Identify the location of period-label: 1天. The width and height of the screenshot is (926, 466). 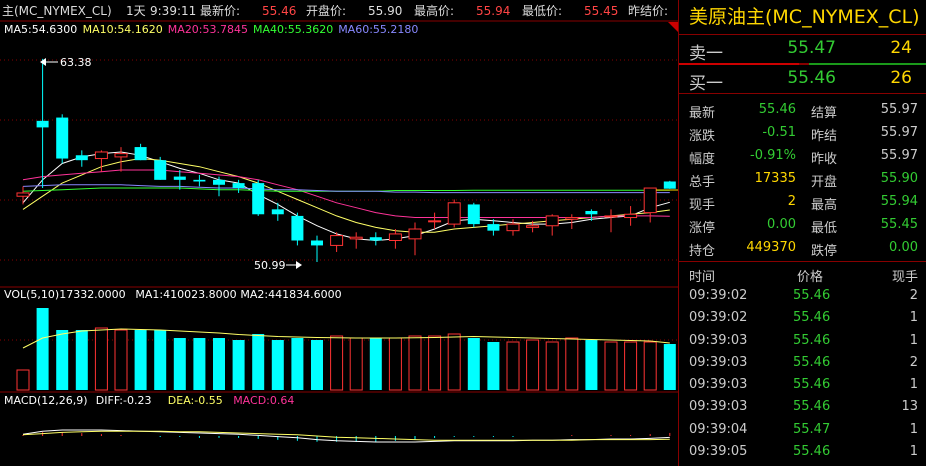
(136, 11).